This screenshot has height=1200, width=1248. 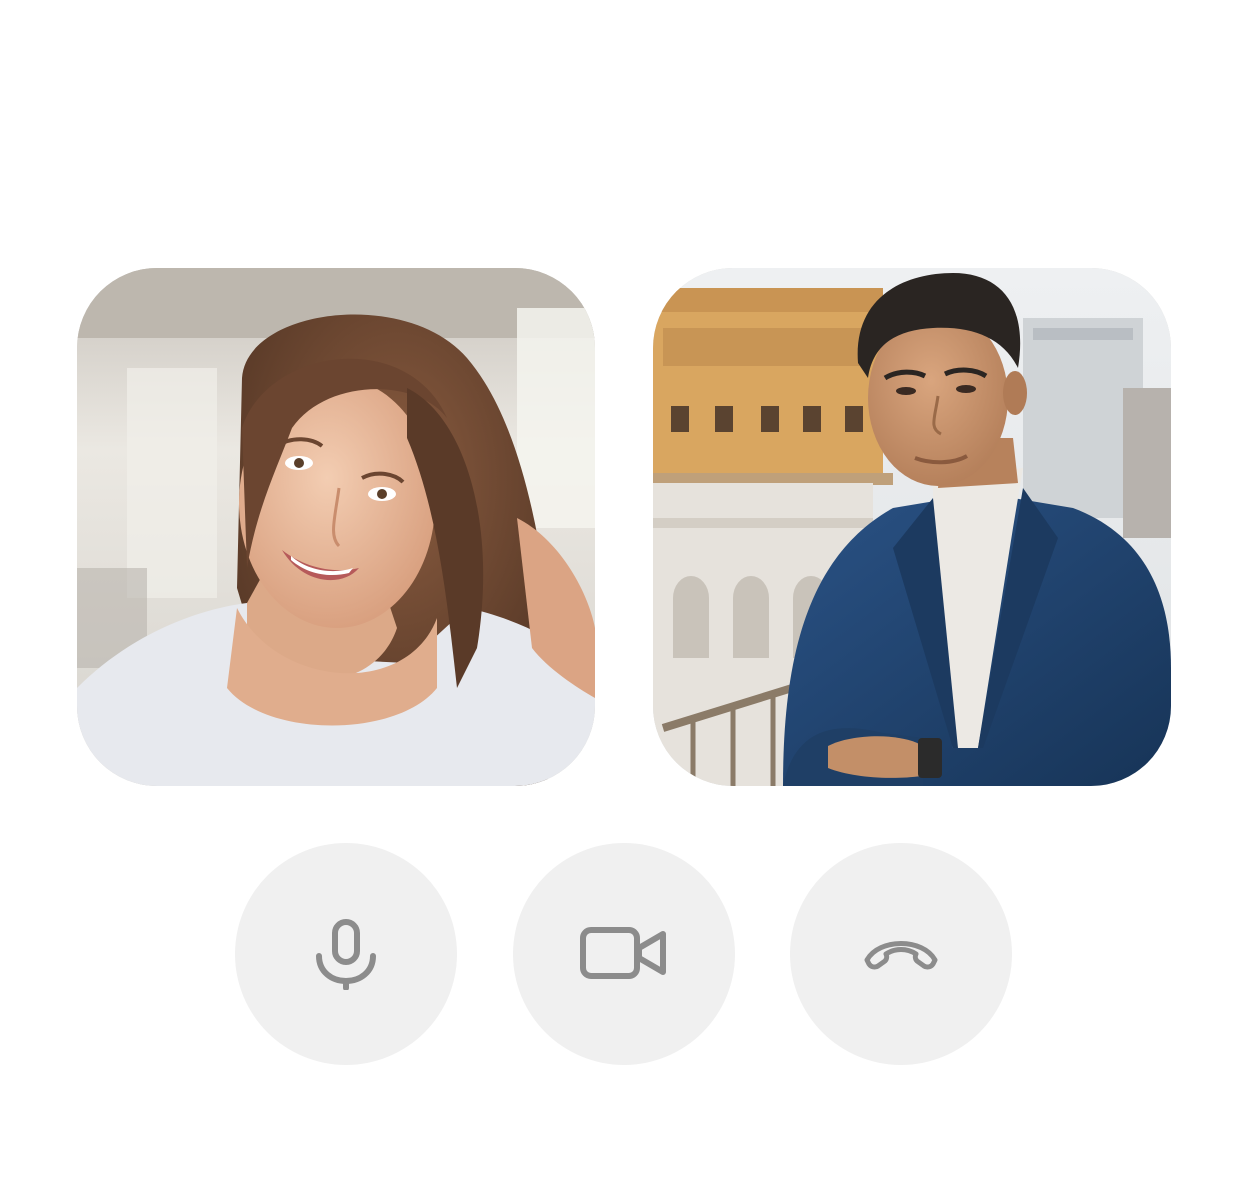 I want to click on phone-hangup-icon, so click(x=901, y=955).